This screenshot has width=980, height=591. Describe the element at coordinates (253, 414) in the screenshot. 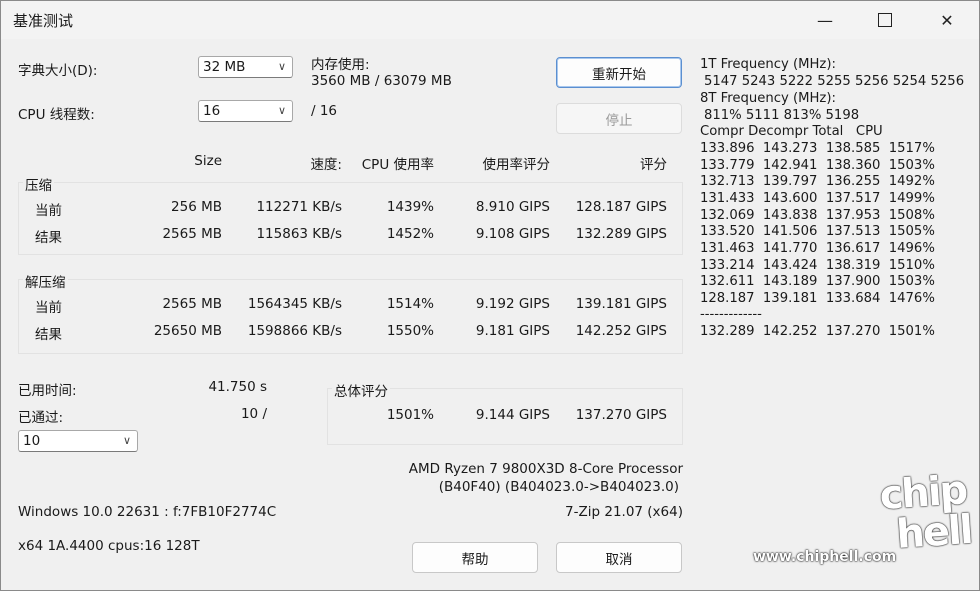

I see `passes-value: 10 /` at that location.